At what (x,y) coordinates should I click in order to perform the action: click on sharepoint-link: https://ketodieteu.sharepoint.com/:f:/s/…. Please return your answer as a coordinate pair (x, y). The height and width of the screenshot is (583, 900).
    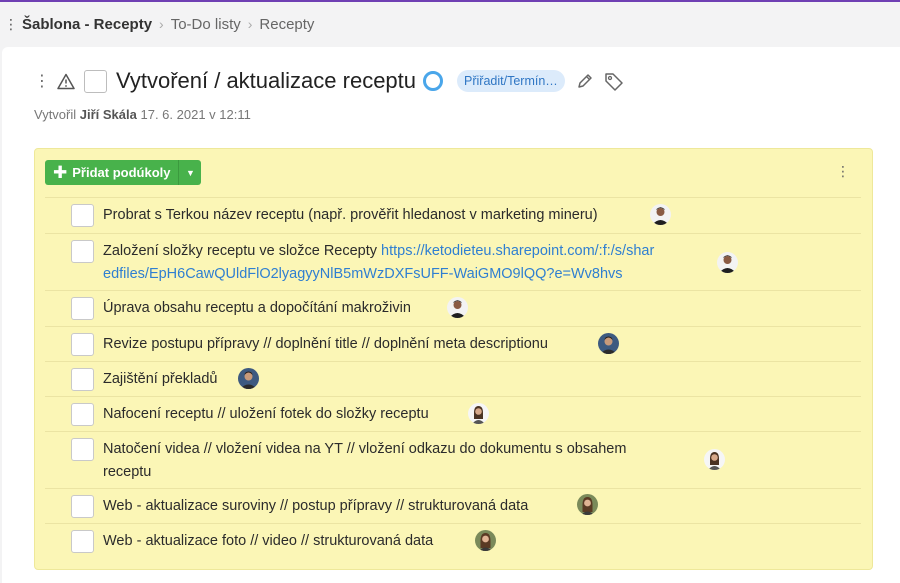
    Looking at the image, I should click on (517, 251).